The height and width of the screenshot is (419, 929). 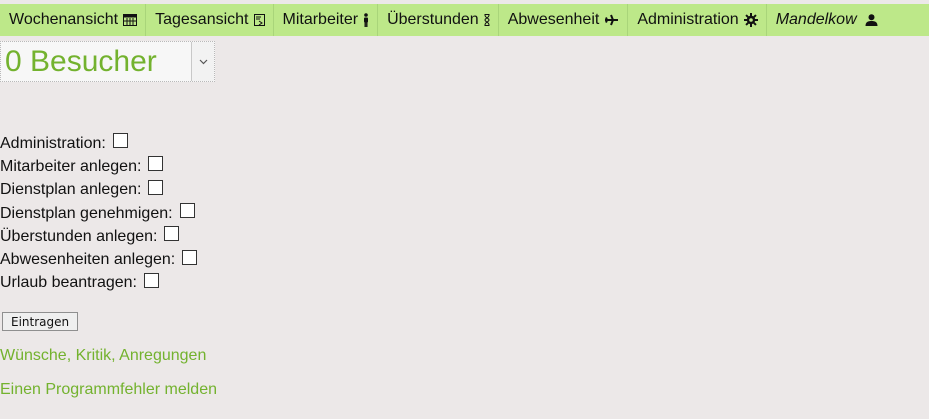 What do you see at coordinates (86, 213) in the screenshot?
I see `permission-label: Dienstplan genehmigen:` at bounding box center [86, 213].